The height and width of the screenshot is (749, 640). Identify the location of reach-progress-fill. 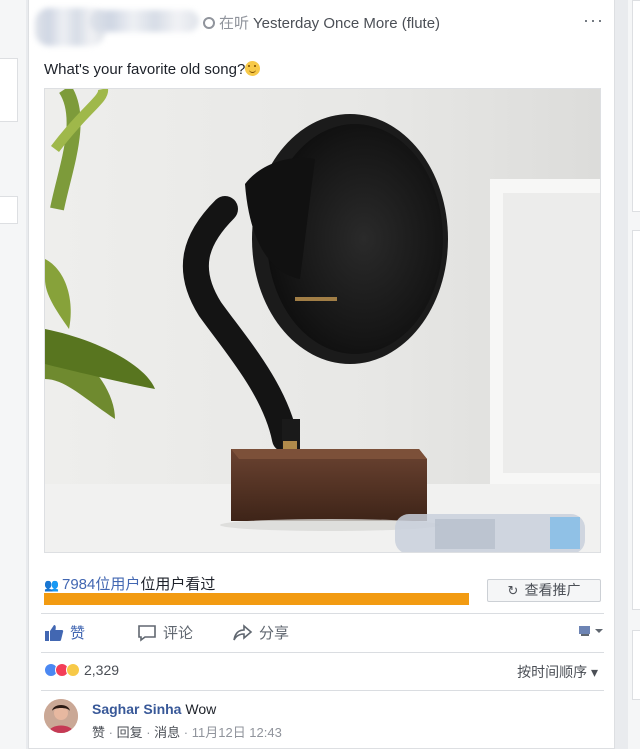
(256, 599).